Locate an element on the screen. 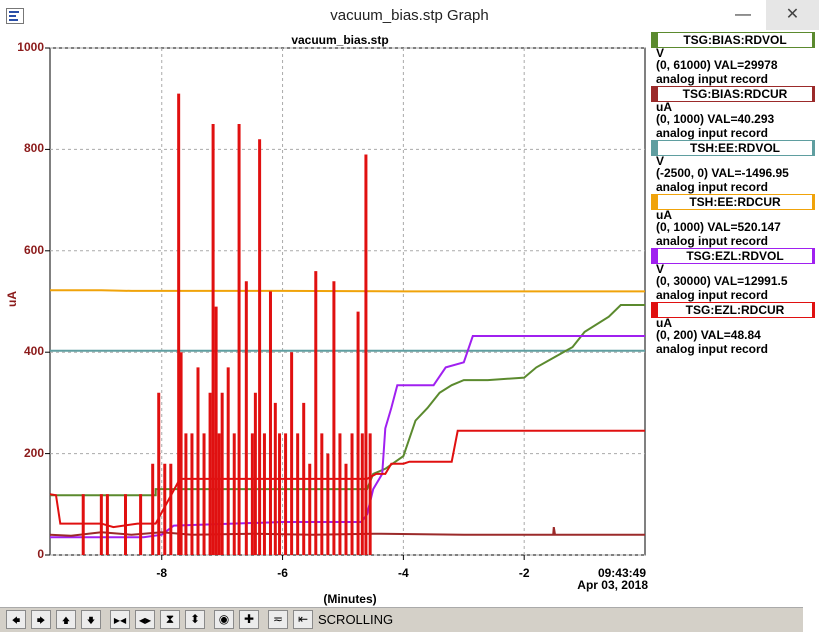 This screenshot has width=819, height=639. x-tick-label: -6 is located at coordinates (282, 573).